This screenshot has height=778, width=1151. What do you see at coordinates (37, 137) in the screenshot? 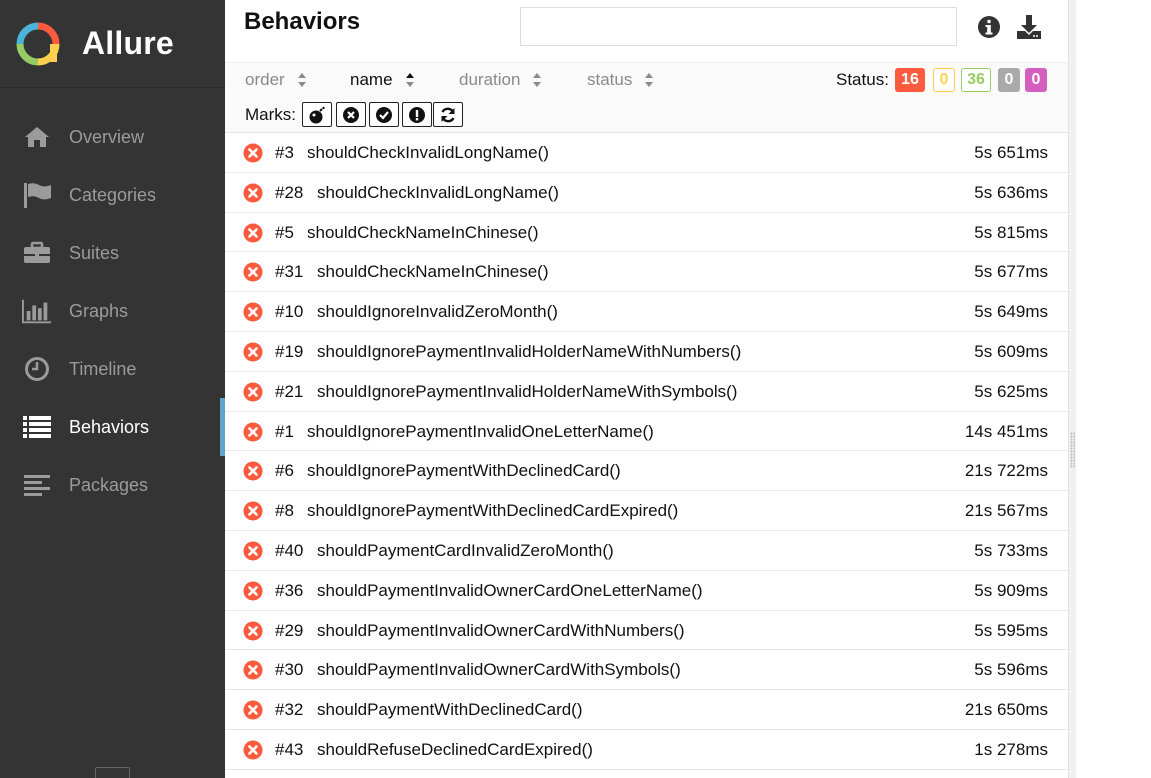
I see `home-icon` at bounding box center [37, 137].